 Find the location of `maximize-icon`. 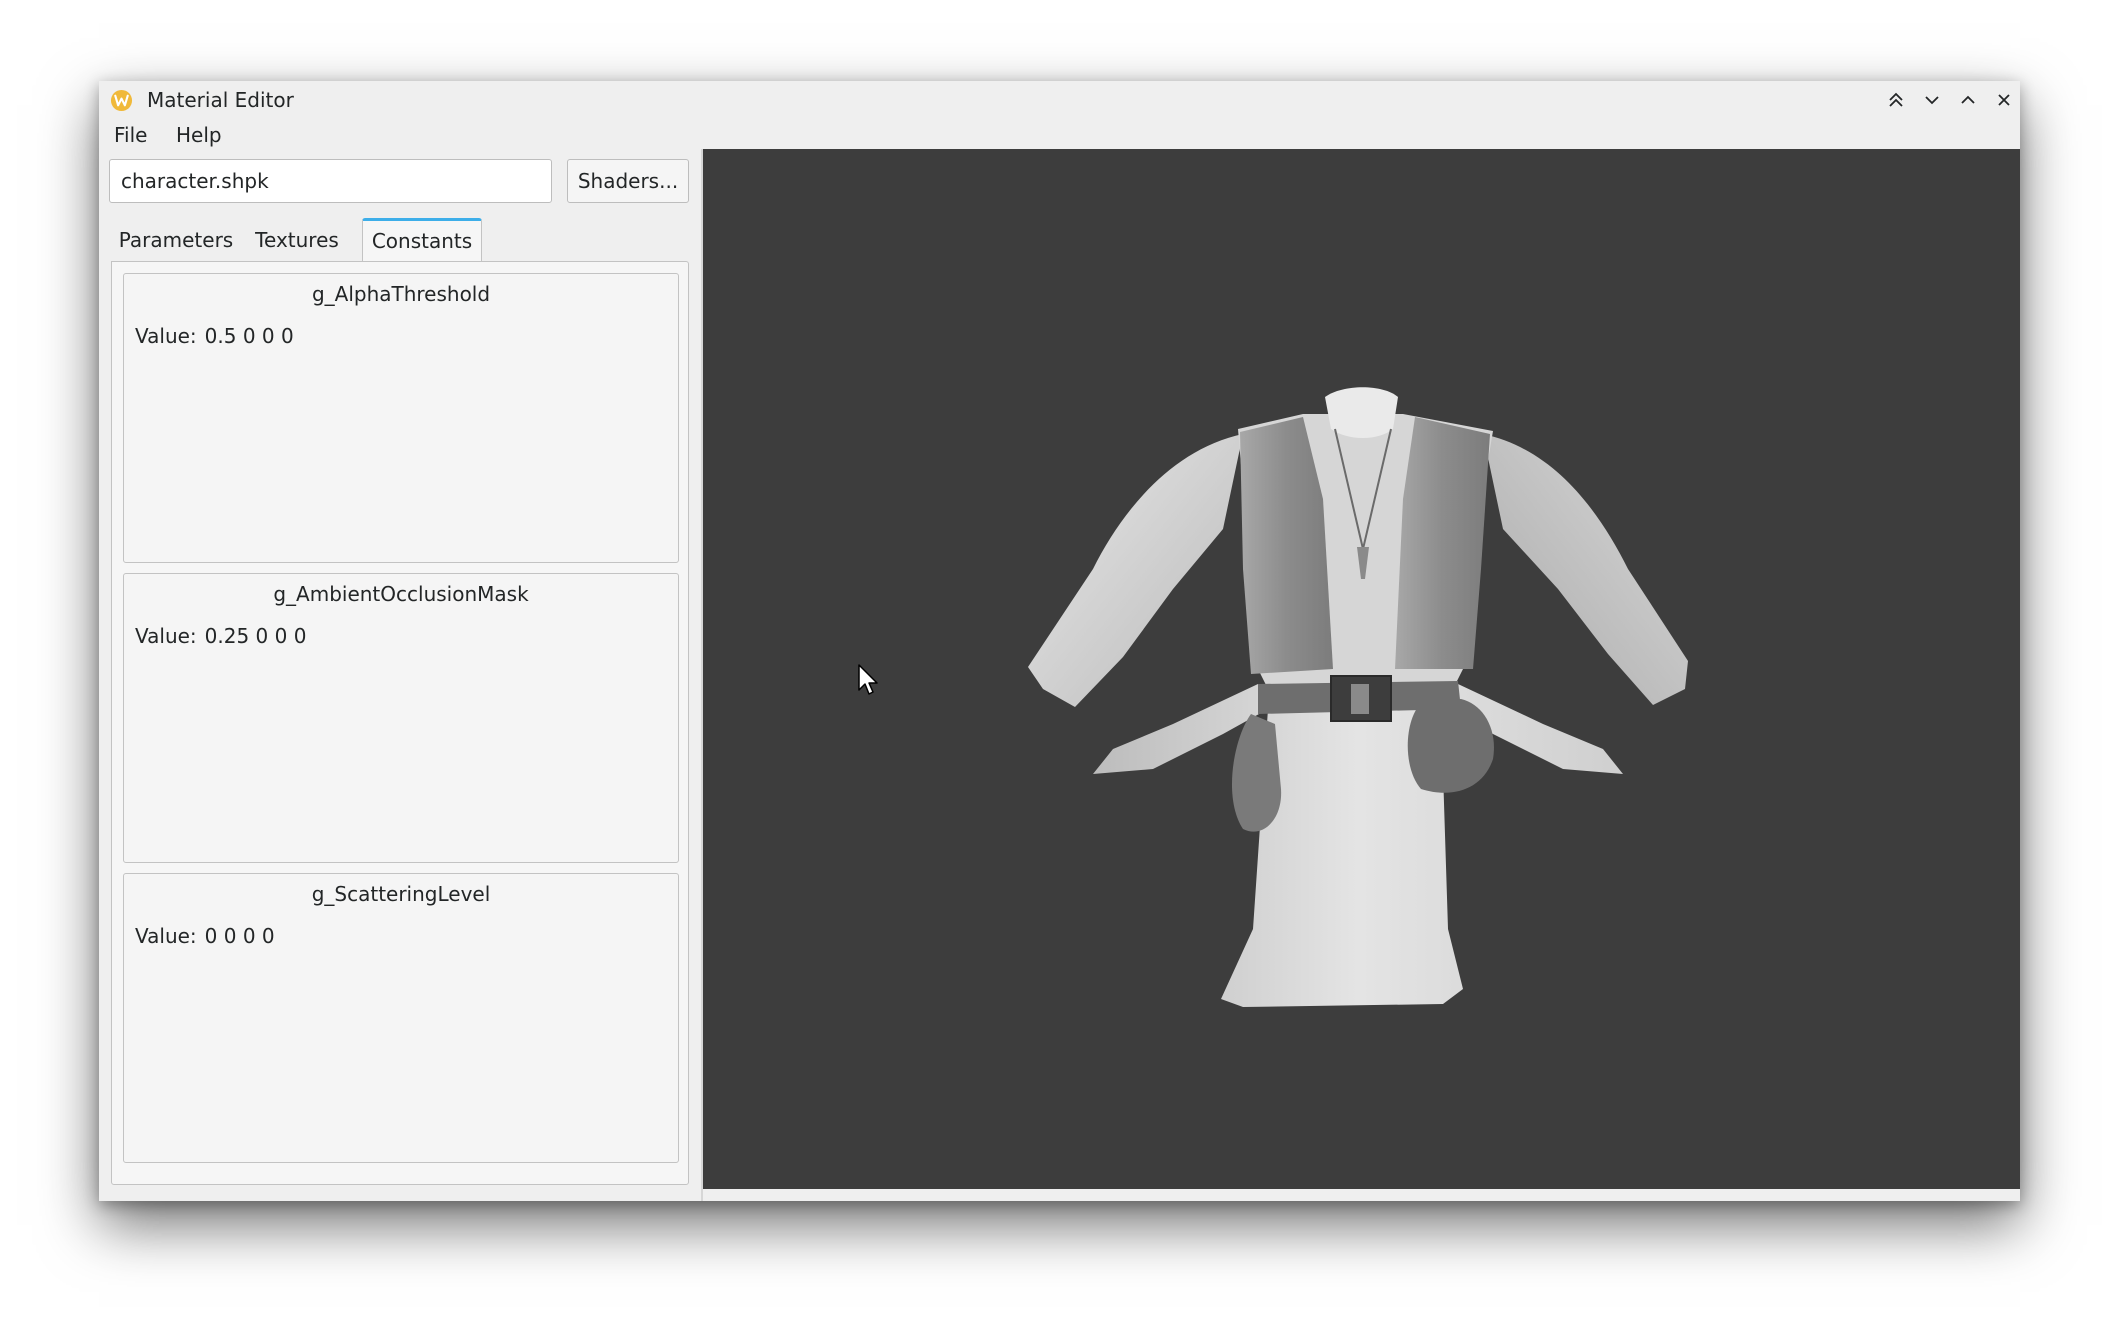

maximize-icon is located at coordinates (1968, 99).